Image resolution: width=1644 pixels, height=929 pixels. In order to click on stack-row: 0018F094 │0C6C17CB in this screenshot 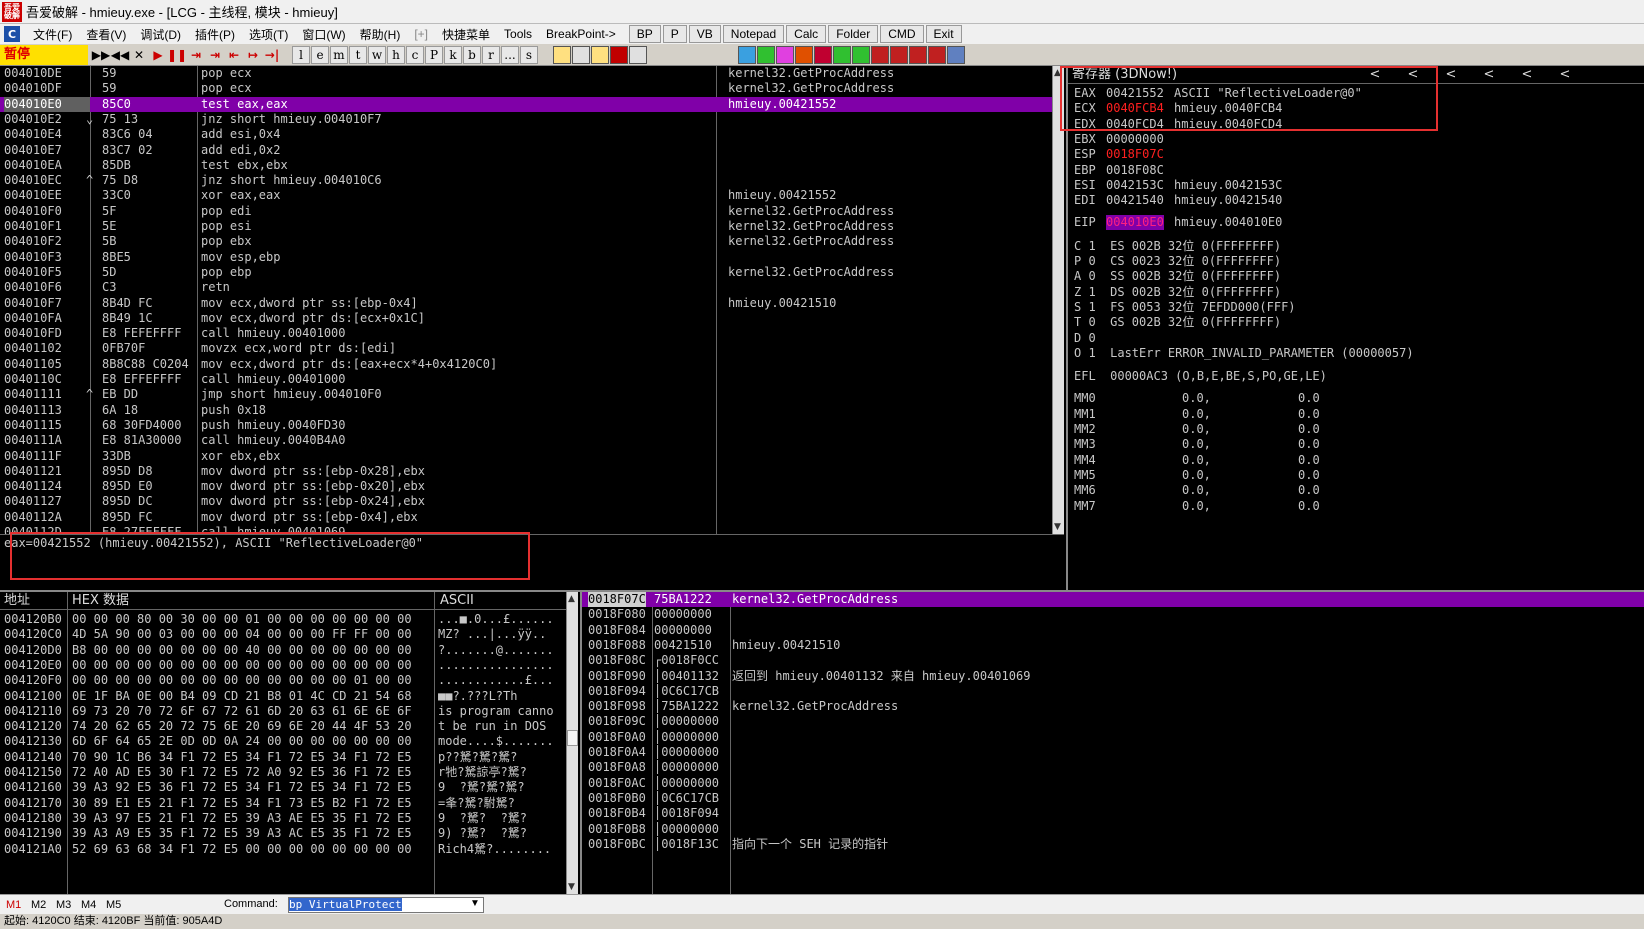, I will do `click(1113, 691)`.